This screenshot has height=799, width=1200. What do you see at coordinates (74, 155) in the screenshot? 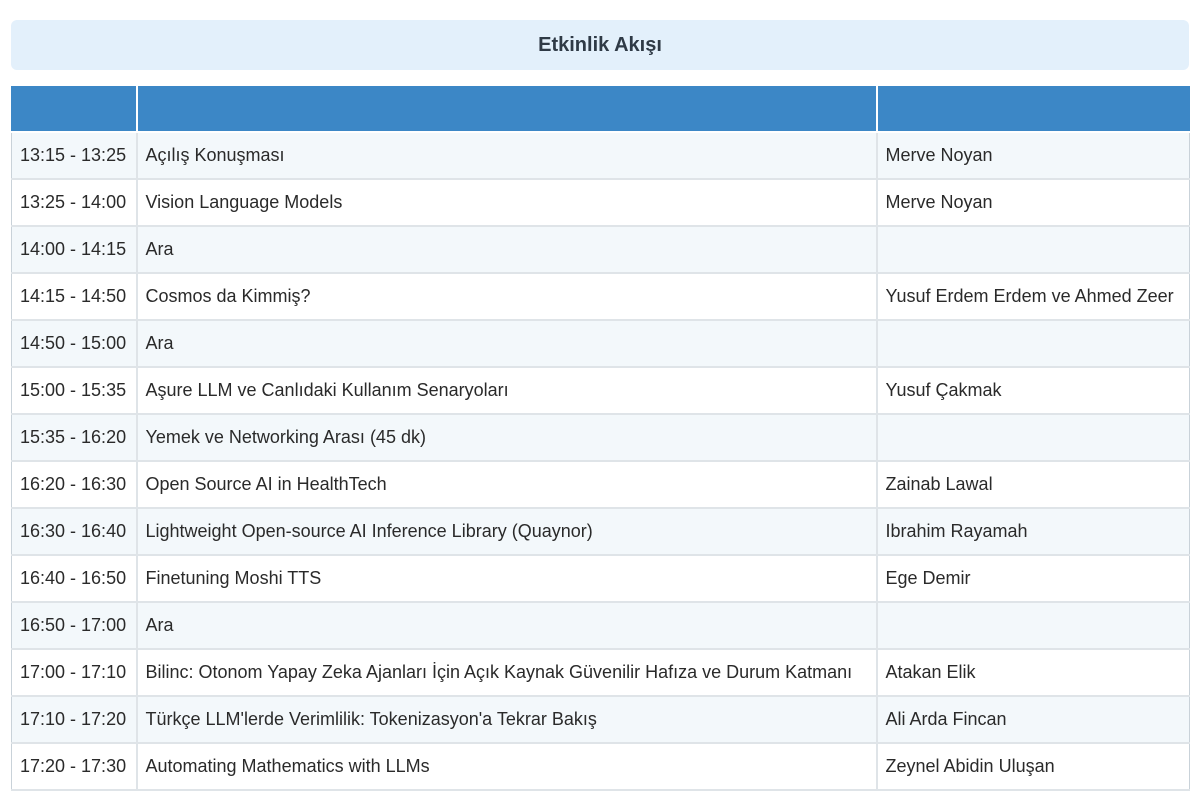
I see `time-cell: 13:15 - 13:25` at bounding box center [74, 155].